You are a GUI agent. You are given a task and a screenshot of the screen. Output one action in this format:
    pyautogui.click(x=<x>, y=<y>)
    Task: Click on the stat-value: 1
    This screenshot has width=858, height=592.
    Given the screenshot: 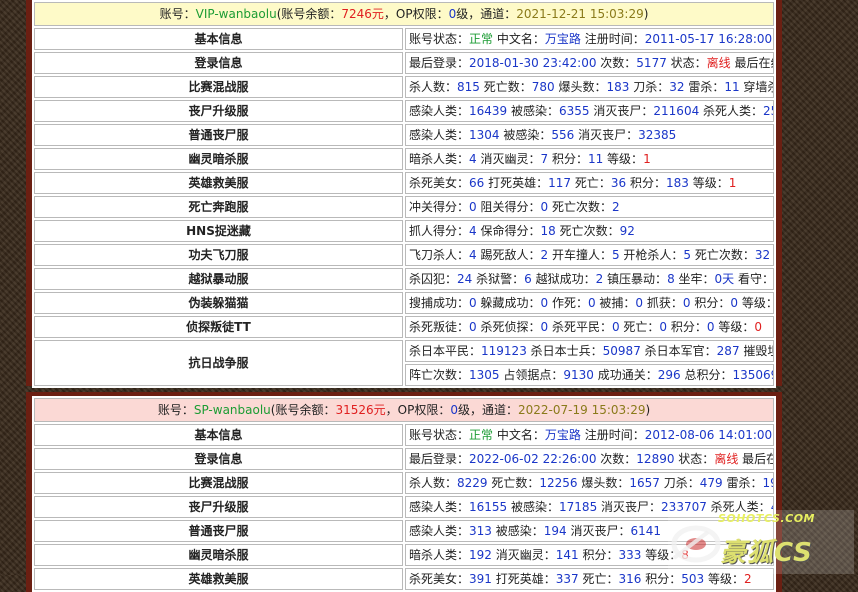 What is the action you would take?
    pyautogui.click(x=732, y=182)
    